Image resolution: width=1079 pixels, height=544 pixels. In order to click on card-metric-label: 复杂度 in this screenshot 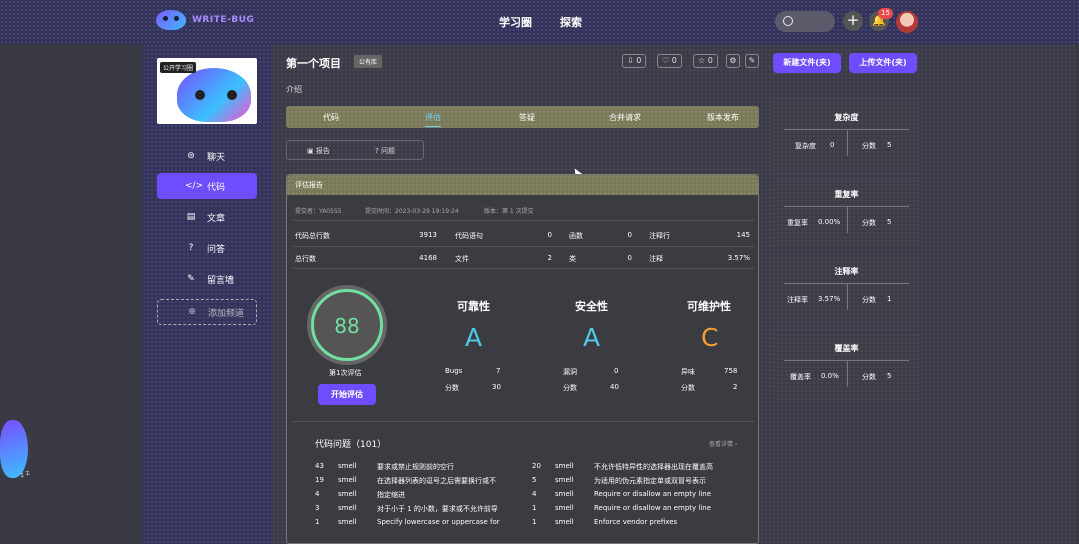, I will do `click(805, 146)`.